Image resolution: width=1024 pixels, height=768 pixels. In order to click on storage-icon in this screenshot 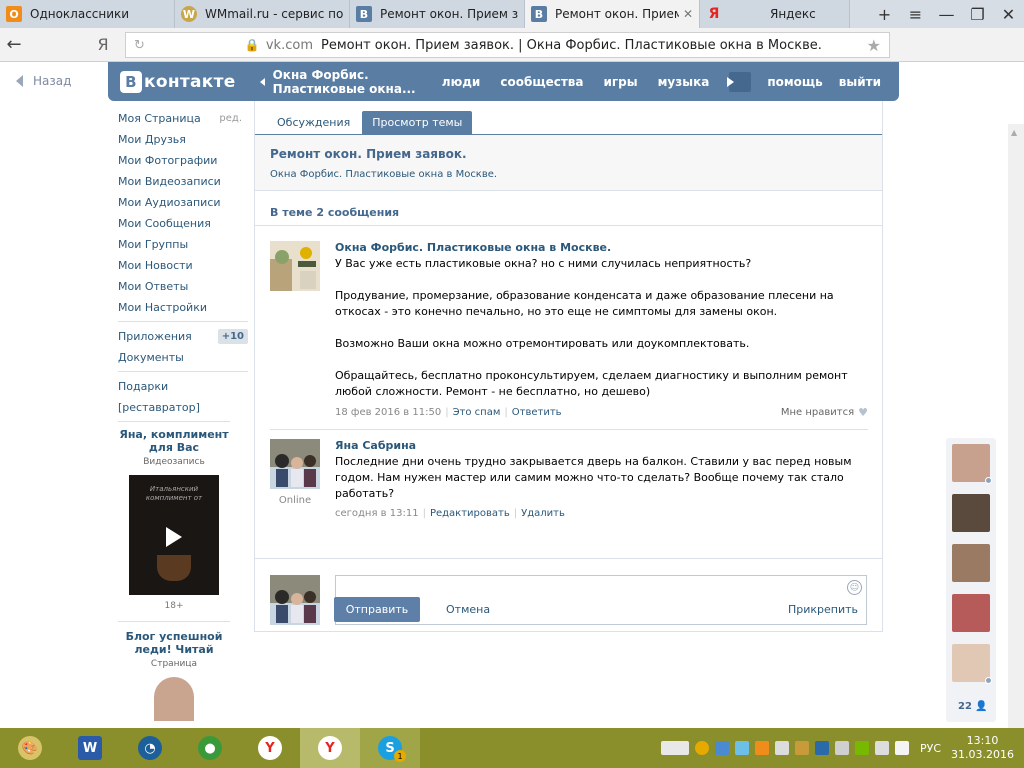, I will do `click(841, 748)`.